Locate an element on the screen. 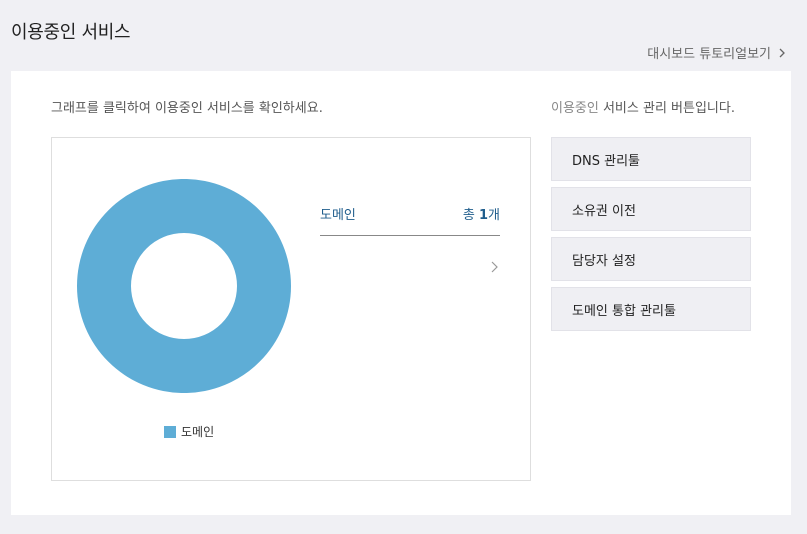  chart-legend: 도메인 is located at coordinates (189, 431).